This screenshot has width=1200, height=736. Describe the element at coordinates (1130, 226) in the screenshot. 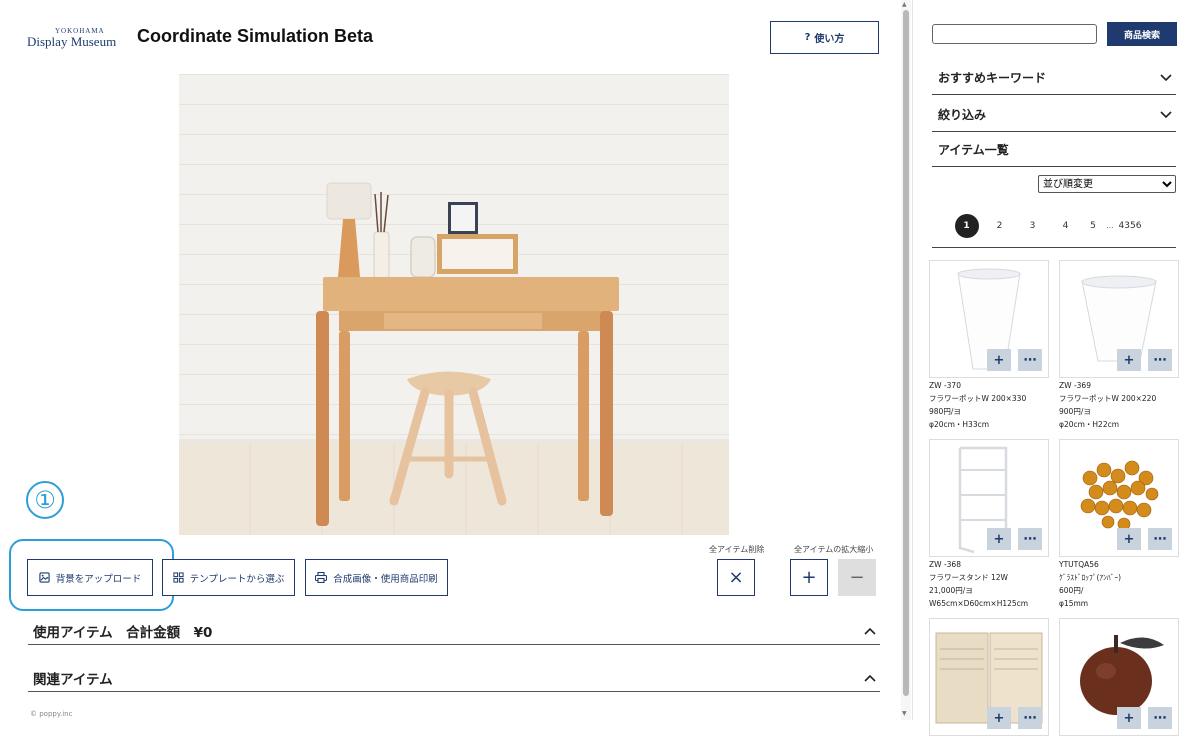

I see `page-link-last: 4356` at that location.